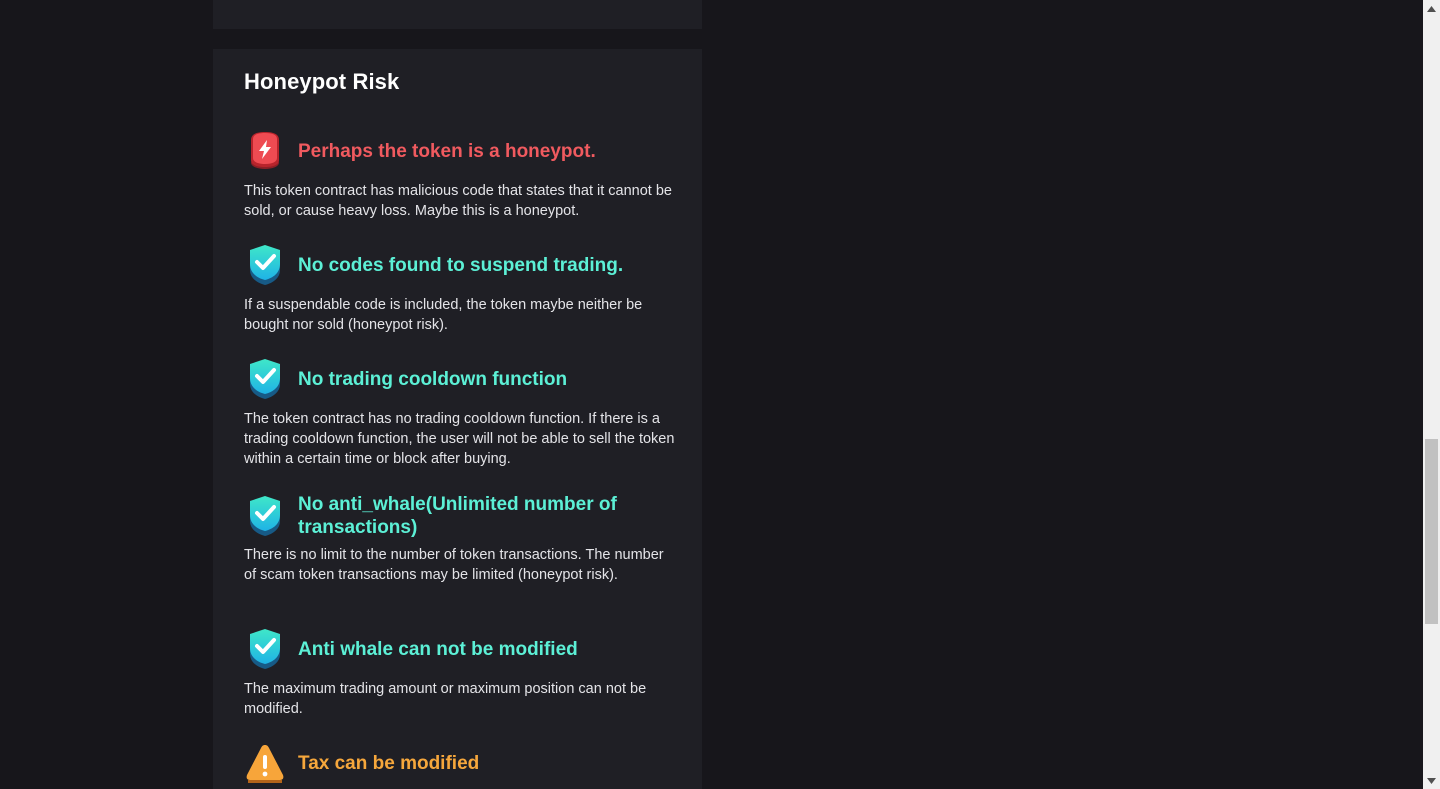 The width and height of the screenshot is (1440, 789). Describe the element at coordinates (1431, 531) in the screenshot. I see `scrollbar-thumb` at that location.